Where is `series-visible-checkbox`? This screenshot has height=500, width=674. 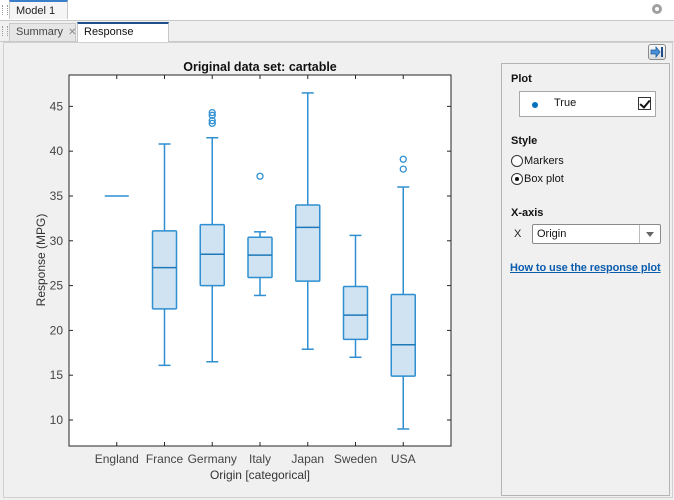 series-visible-checkbox is located at coordinates (644, 103).